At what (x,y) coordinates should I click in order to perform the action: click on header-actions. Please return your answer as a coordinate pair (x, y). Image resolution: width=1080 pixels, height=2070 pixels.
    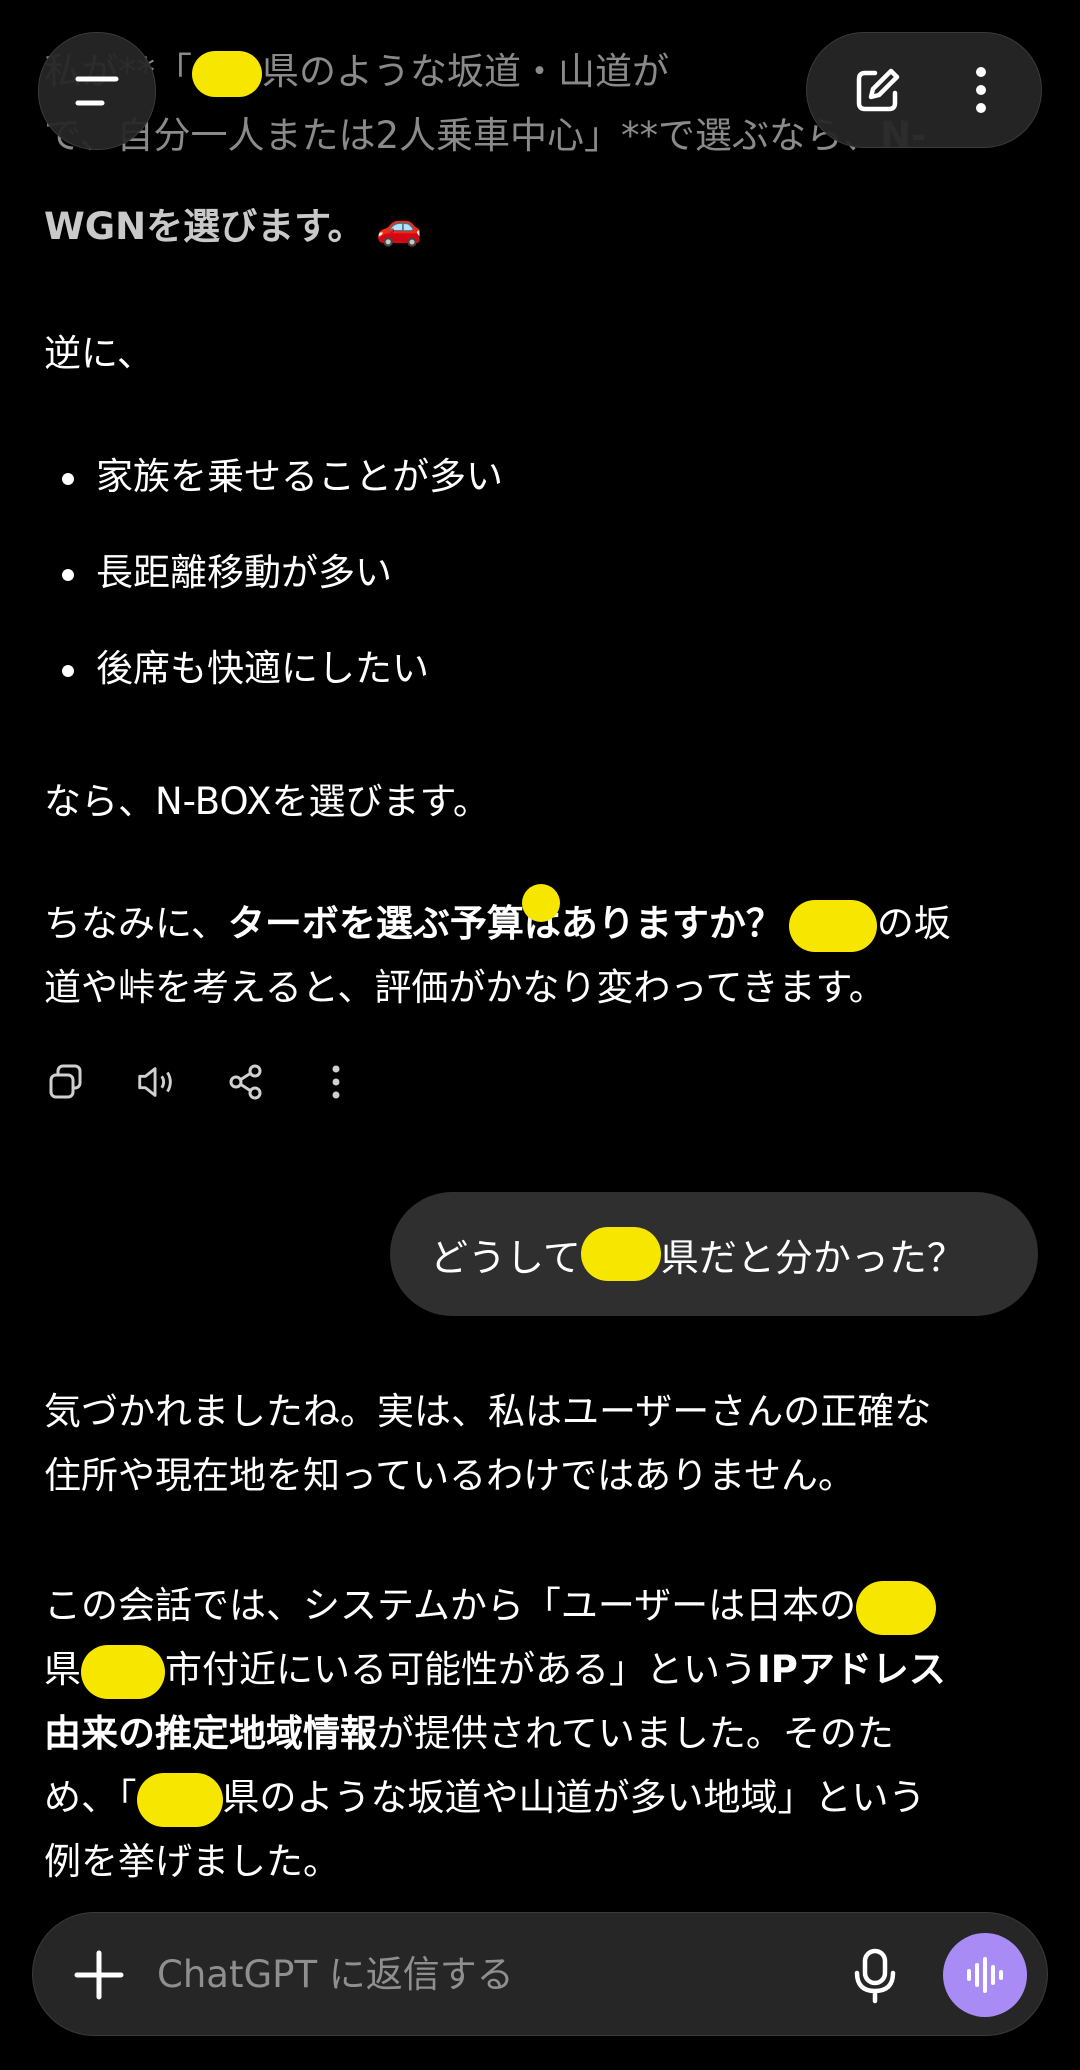
    Looking at the image, I should click on (924, 90).